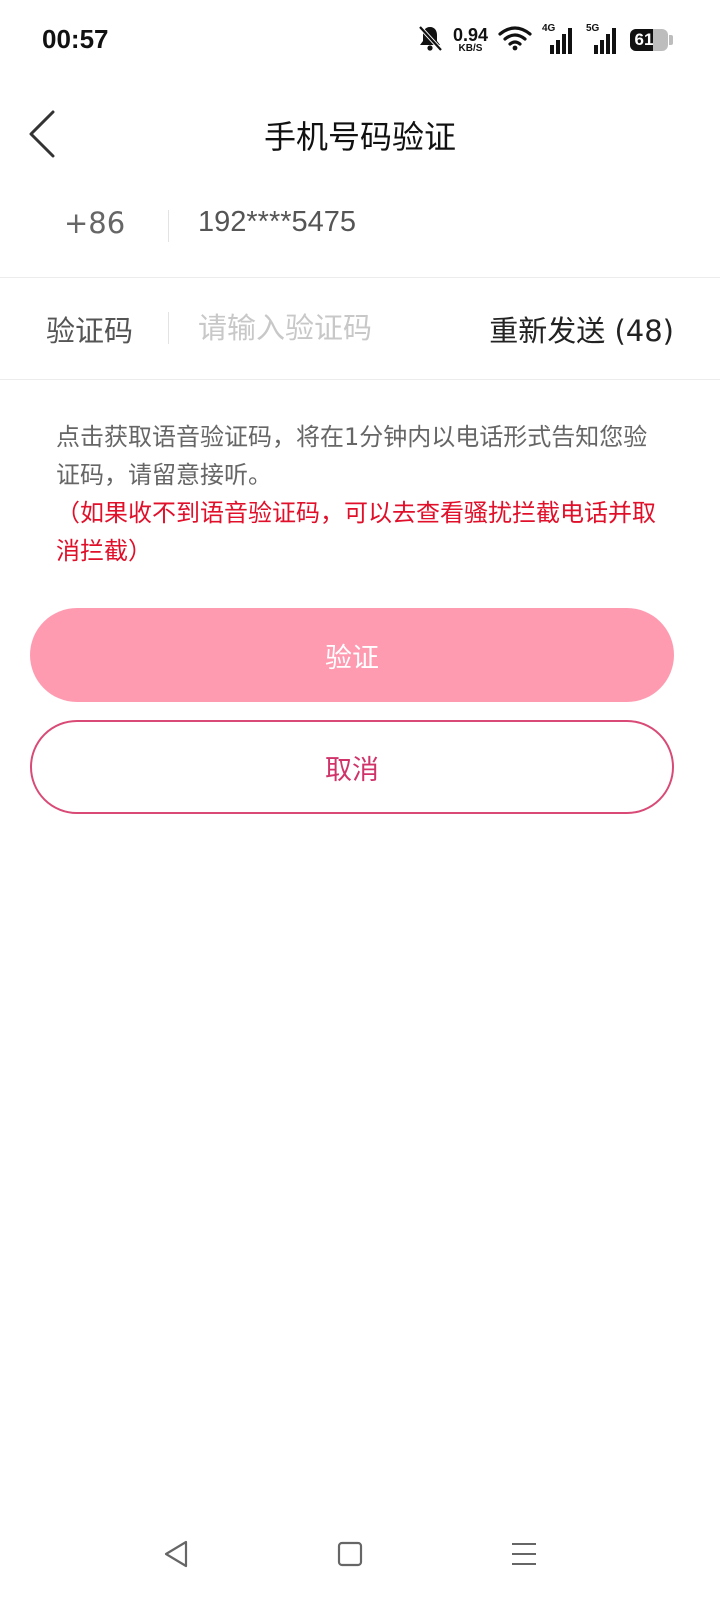  What do you see at coordinates (470, 35) in the screenshot?
I see `net-speed-value: 0.94` at bounding box center [470, 35].